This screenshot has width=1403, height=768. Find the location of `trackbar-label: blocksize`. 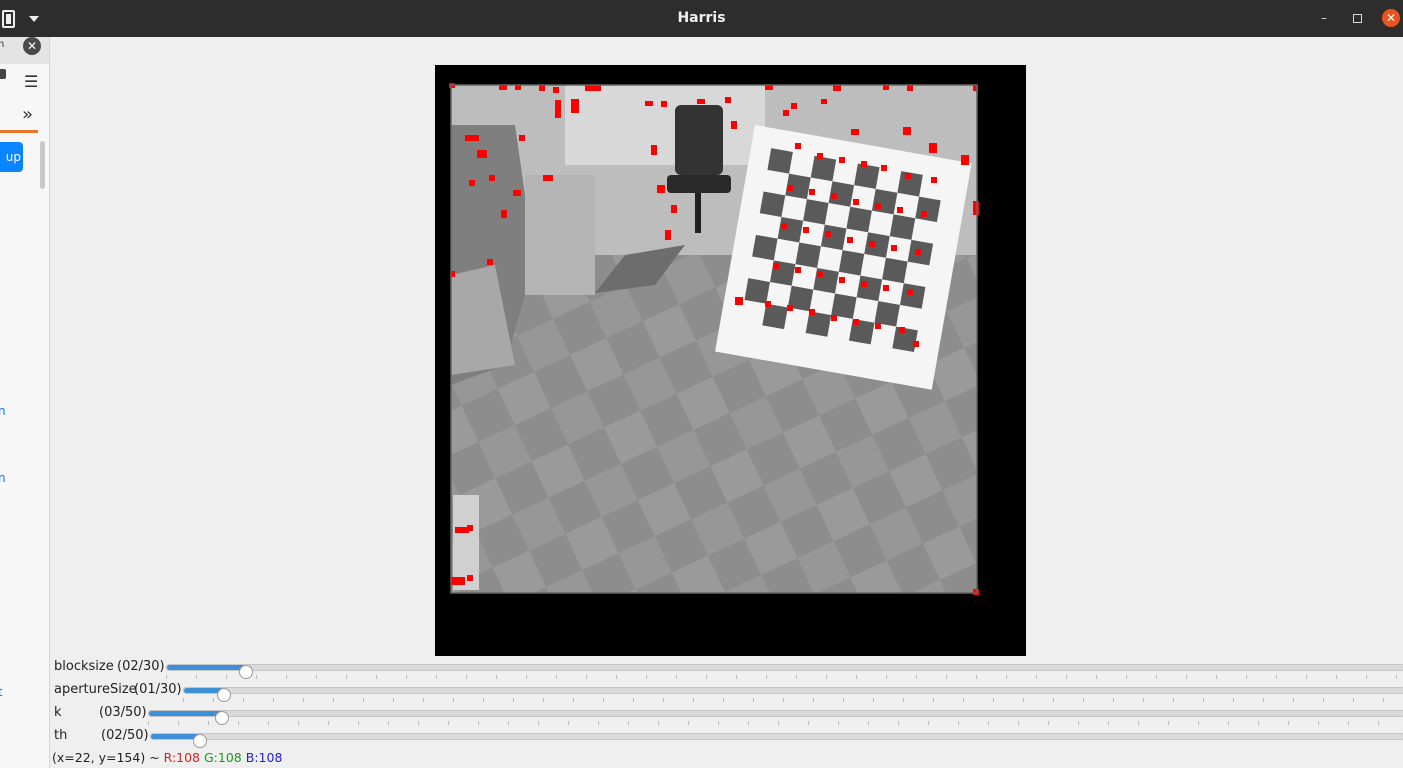

trackbar-label: blocksize is located at coordinates (84, 666).